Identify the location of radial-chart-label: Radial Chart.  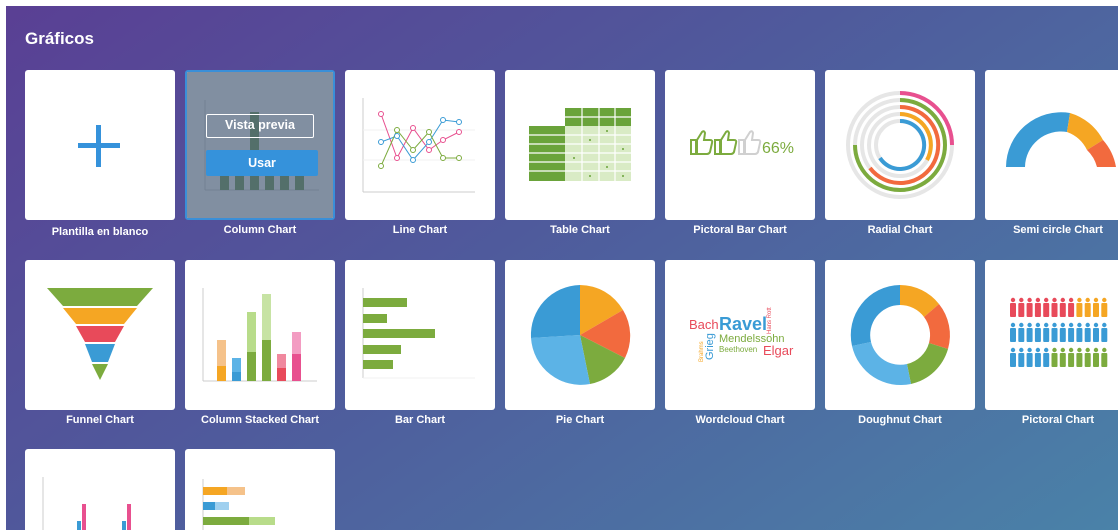
(900, 230).